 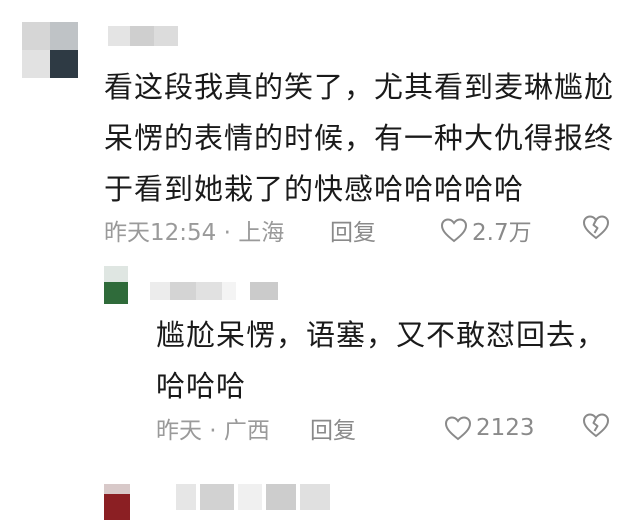 I want to click on next-reply-avatar, so click(x=117, y=502).